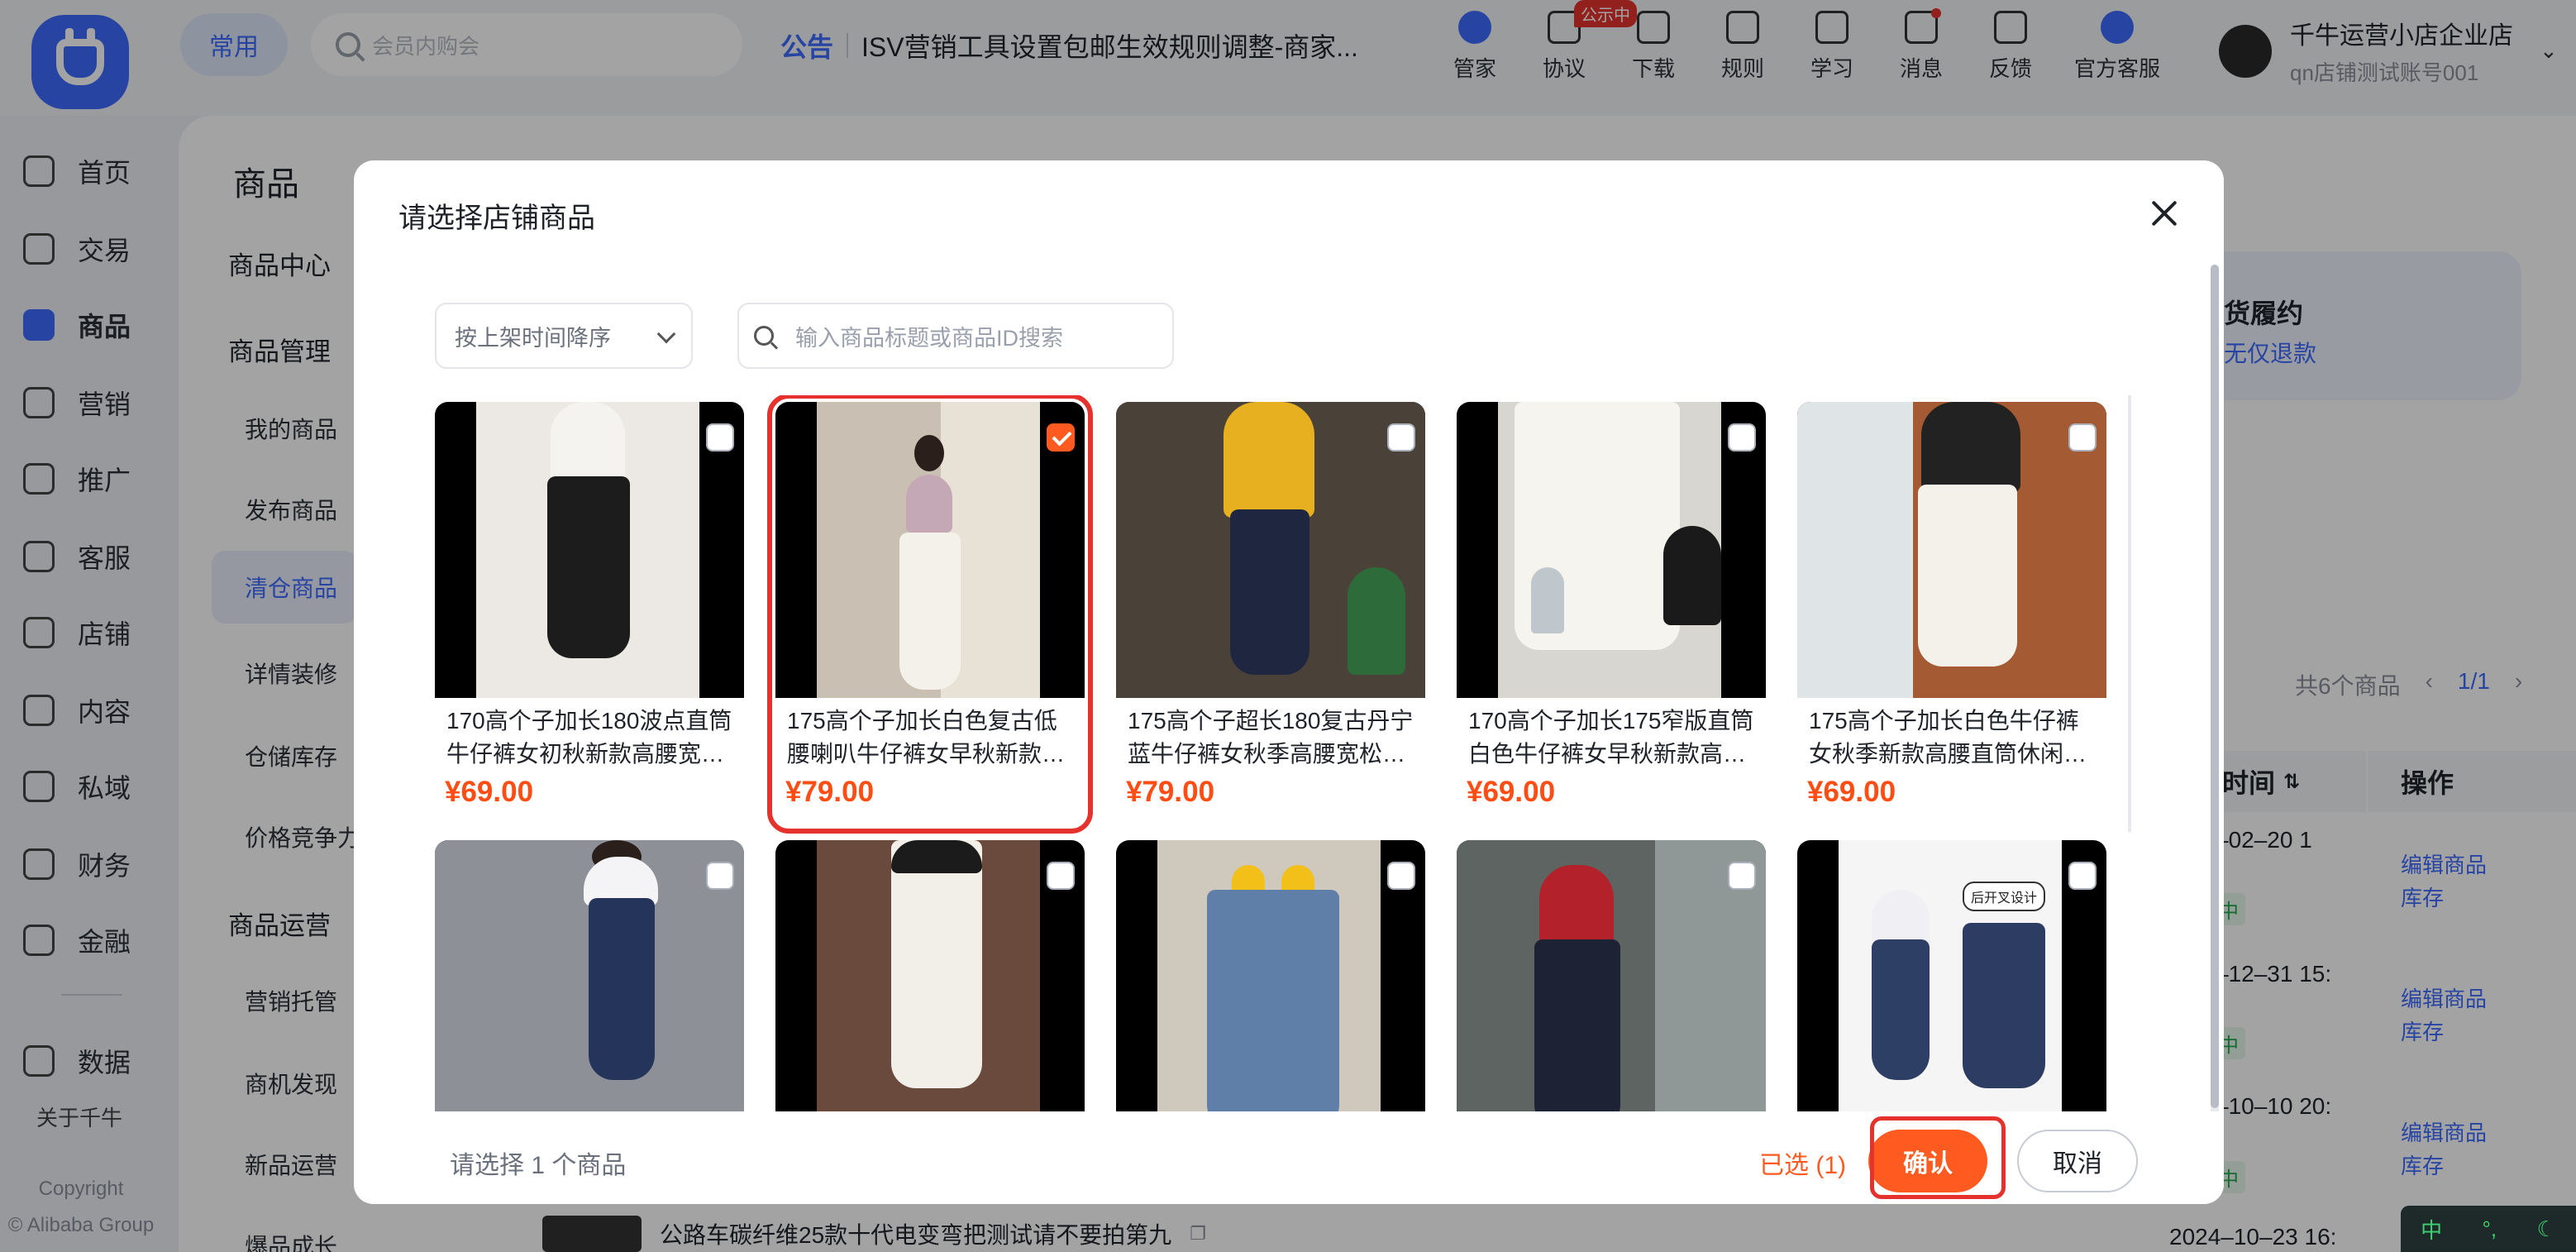 The width and height of the screenshot is (2576, 1252). I want to click on design-callout: 后开叉设计, so click(2005, 897).